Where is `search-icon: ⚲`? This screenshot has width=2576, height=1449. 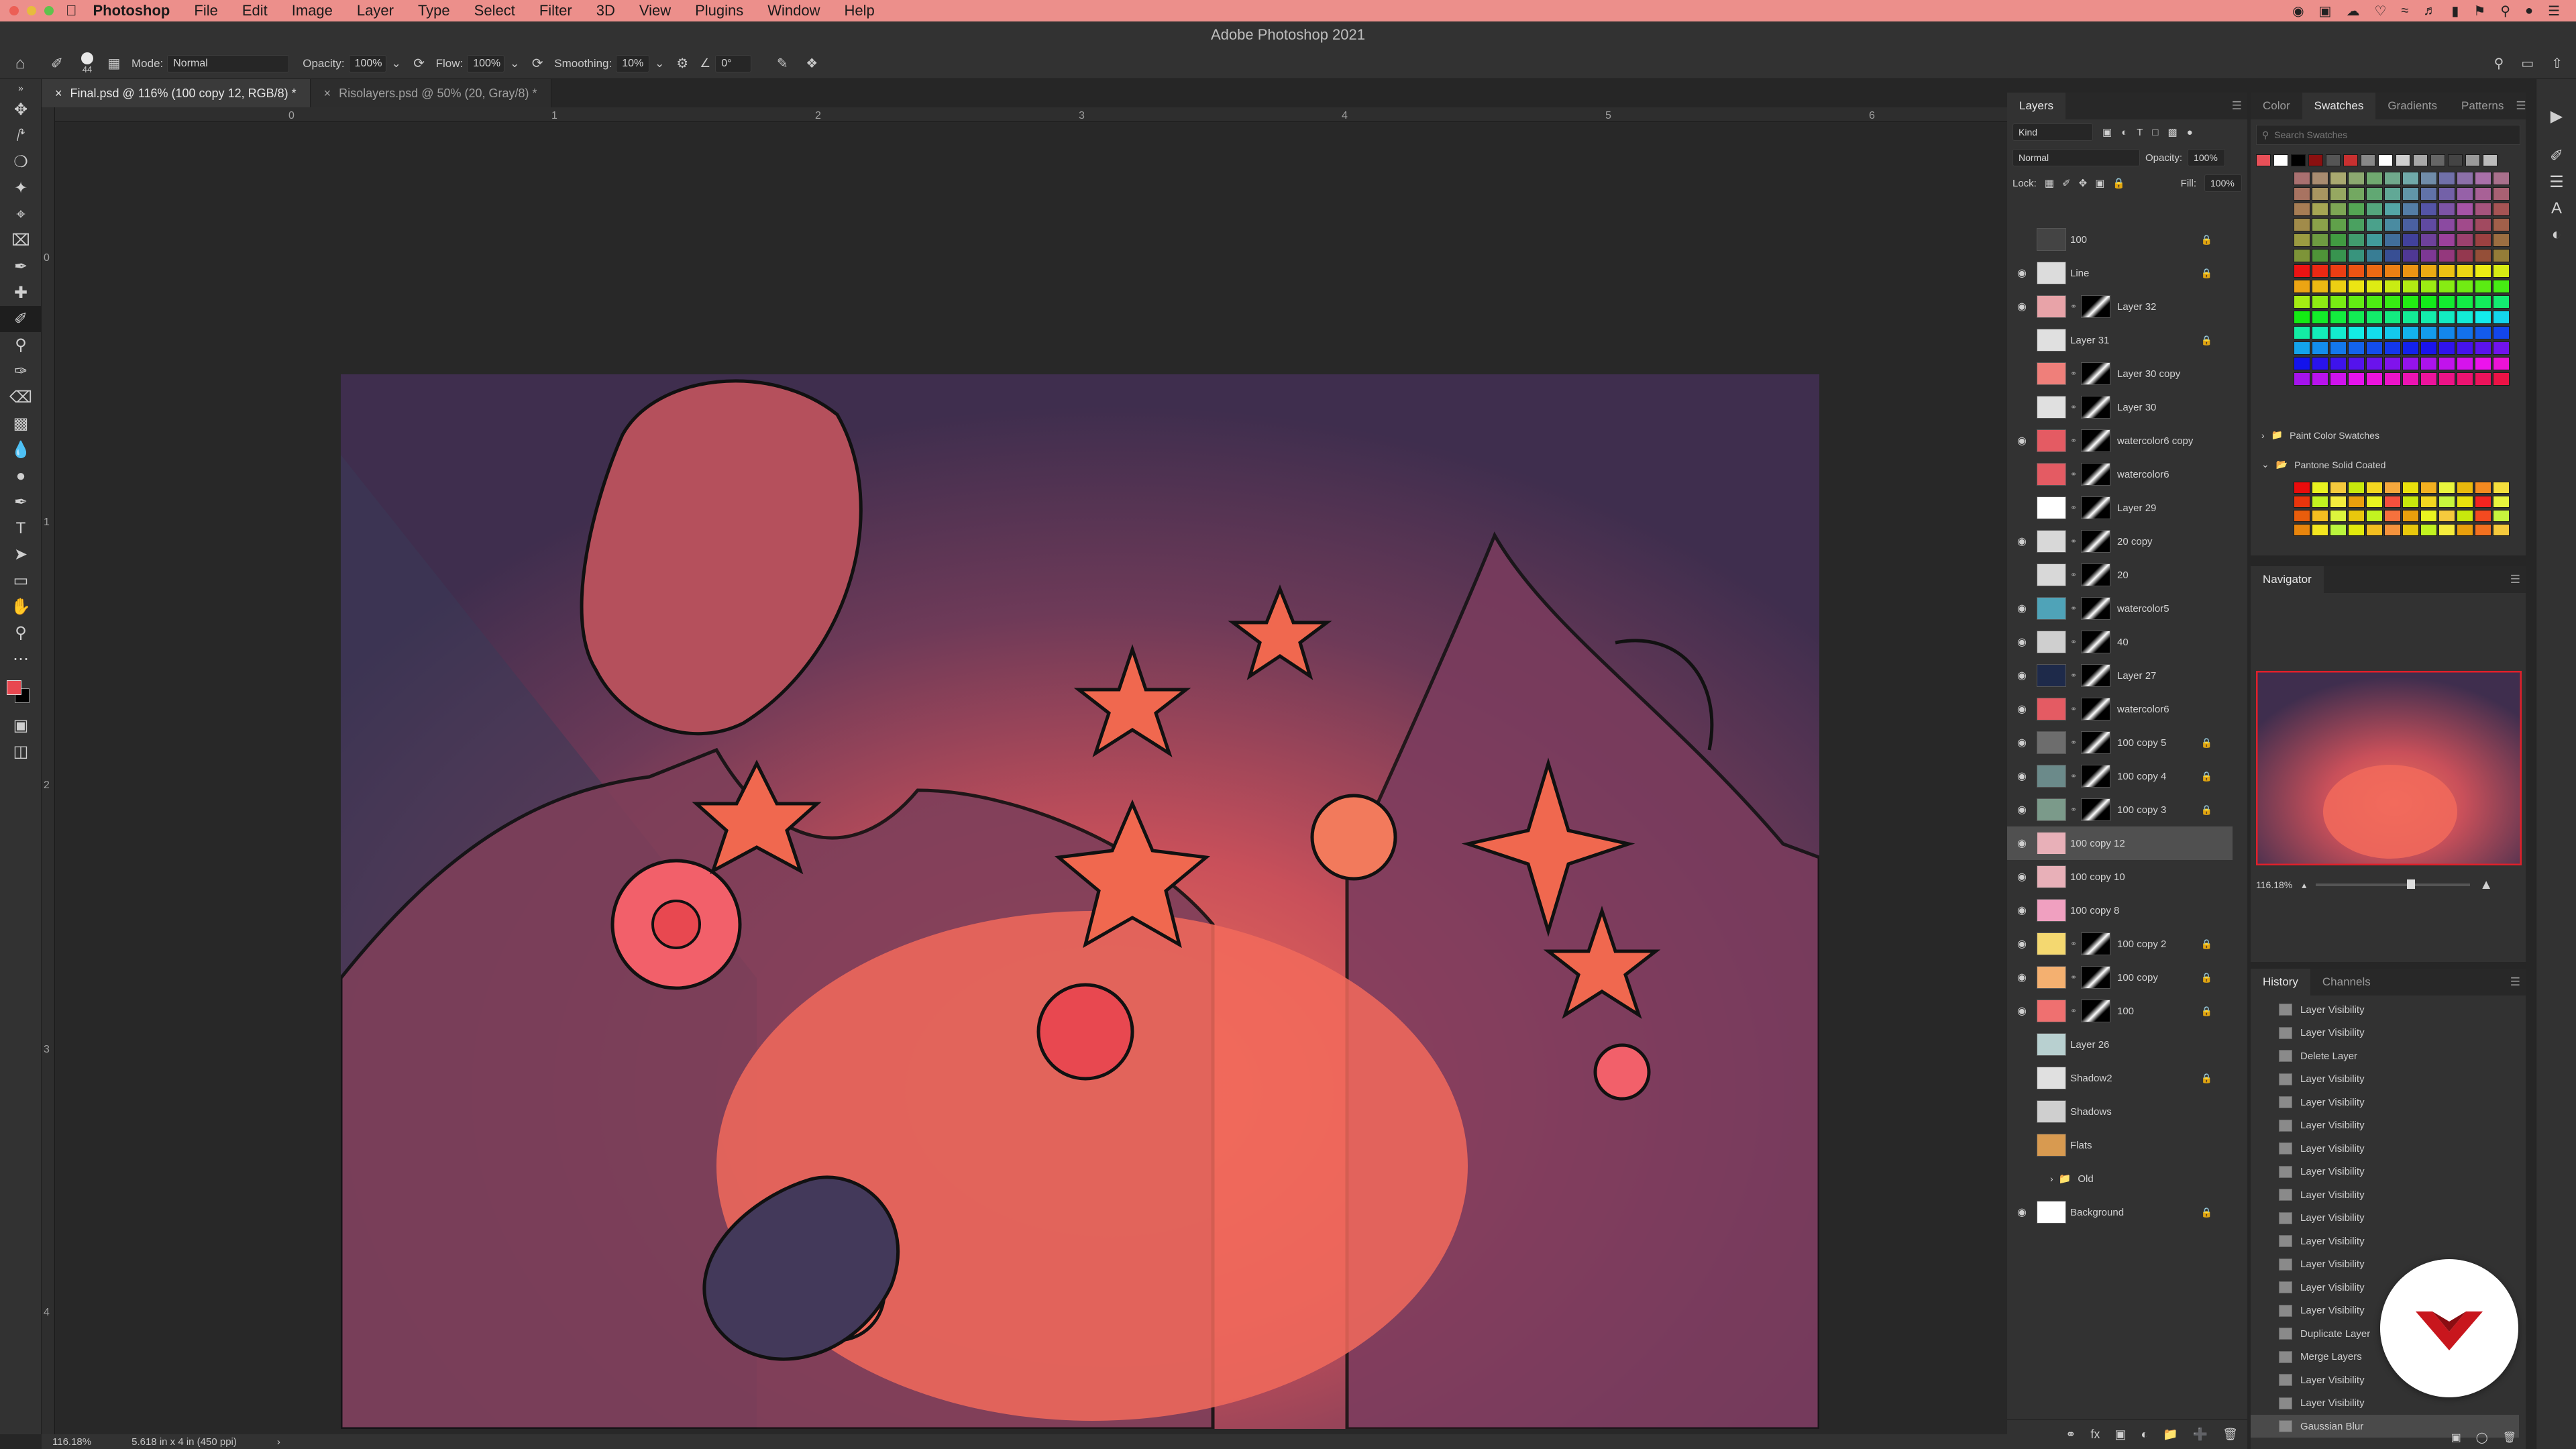
search-icon: ⚲ is located at coordinates (2499, 63).